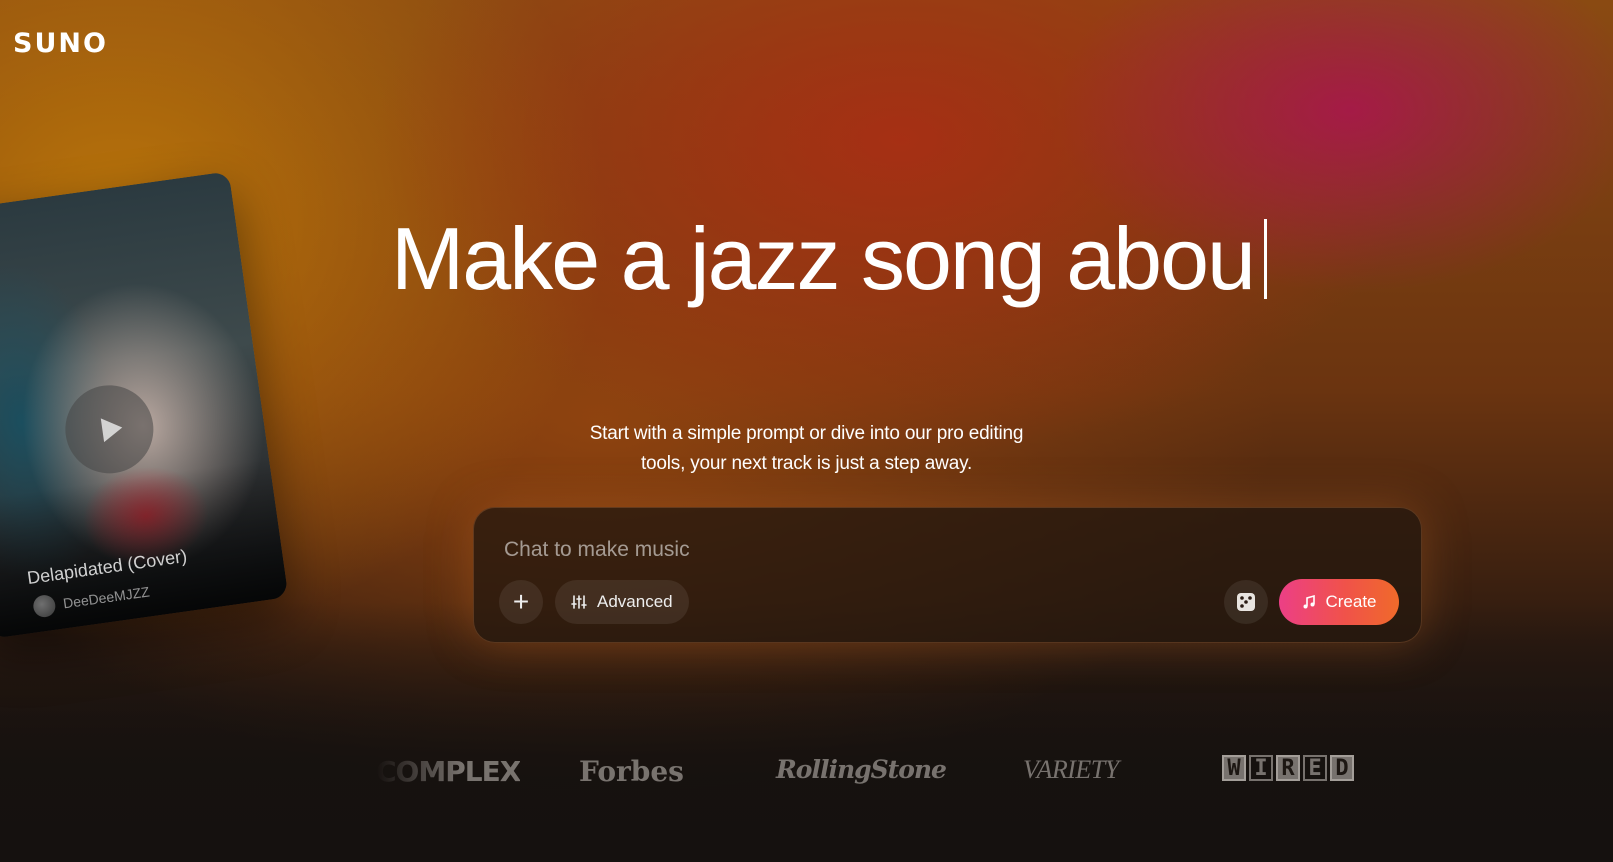 Image resolution: width=1613 pixels, height=862 pixels. What do you see at coordinates (944, 550) in the screenshot?
I see `chat-prompt-input` at bounding box center [944, 550].